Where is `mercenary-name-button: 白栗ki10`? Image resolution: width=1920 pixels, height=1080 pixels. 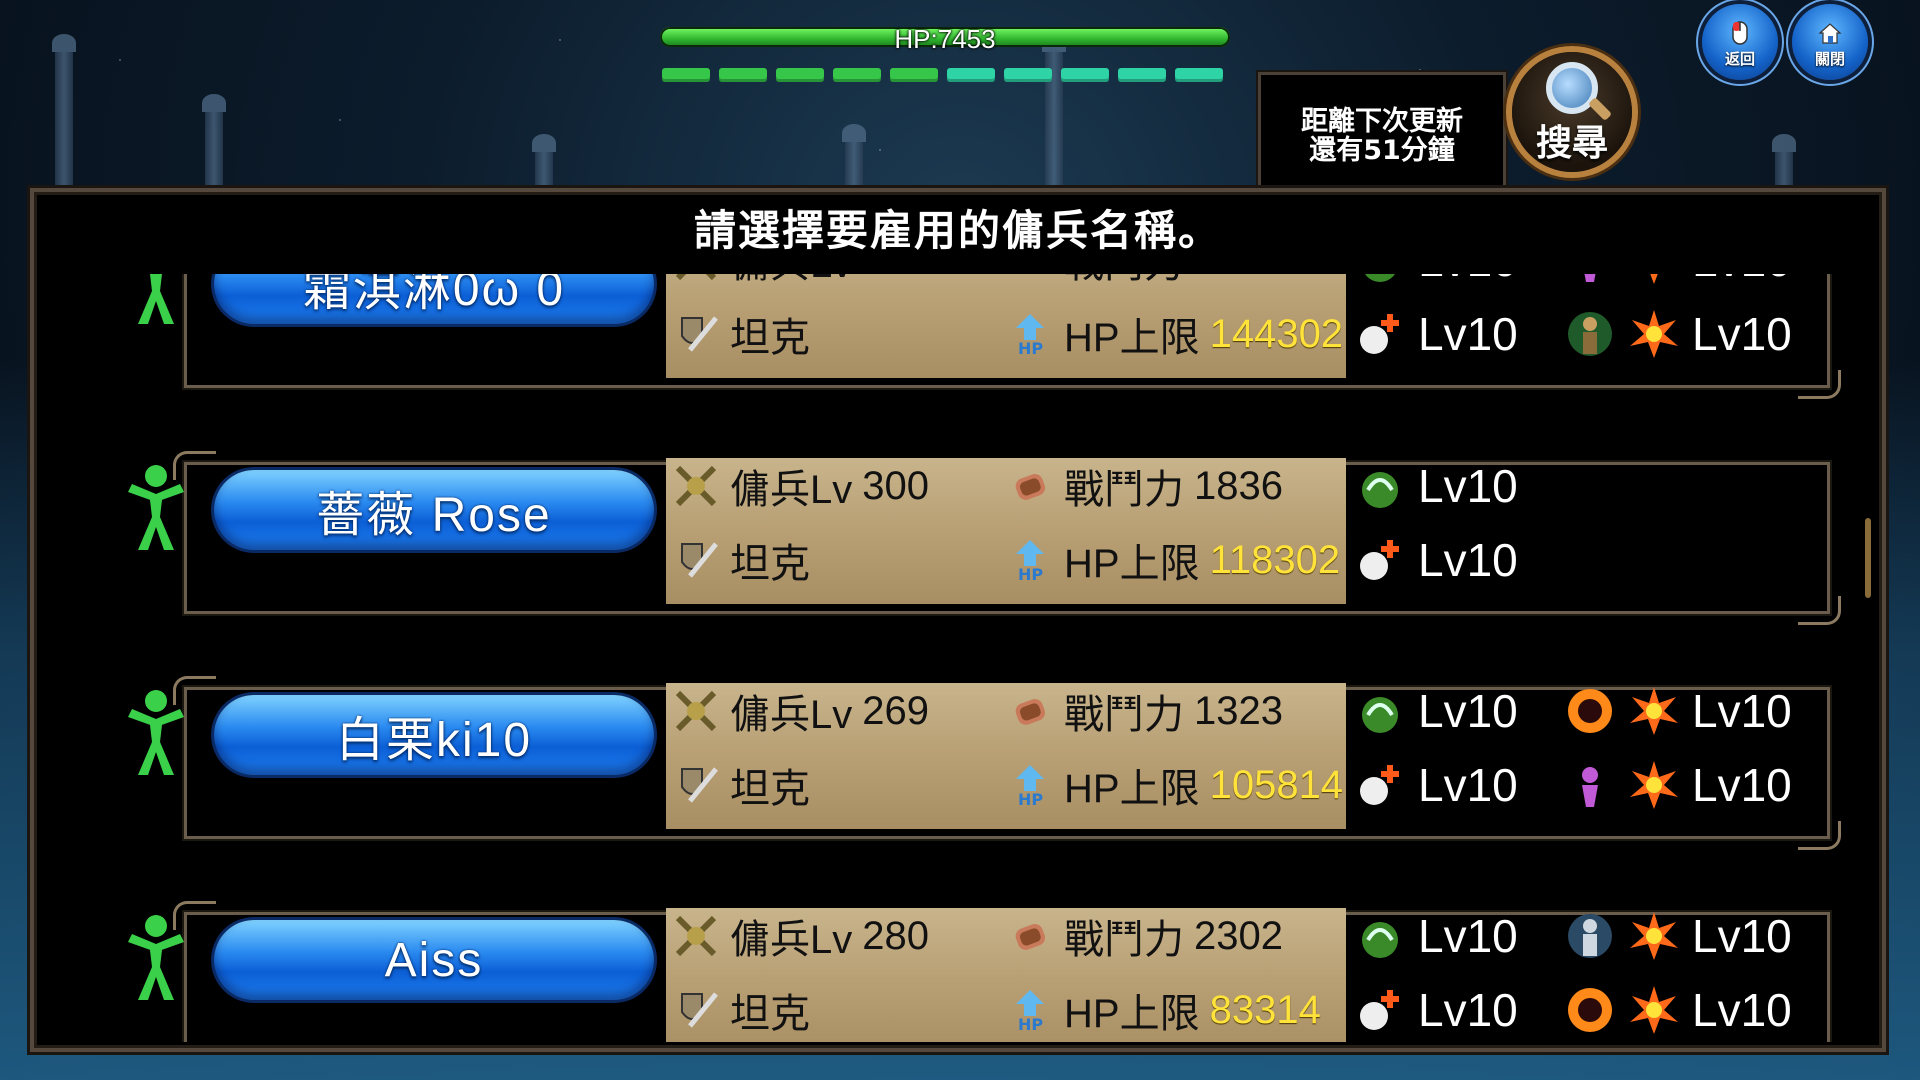
mercenary-name-button: 白栗ki10 is located at coordinates (434, 735).